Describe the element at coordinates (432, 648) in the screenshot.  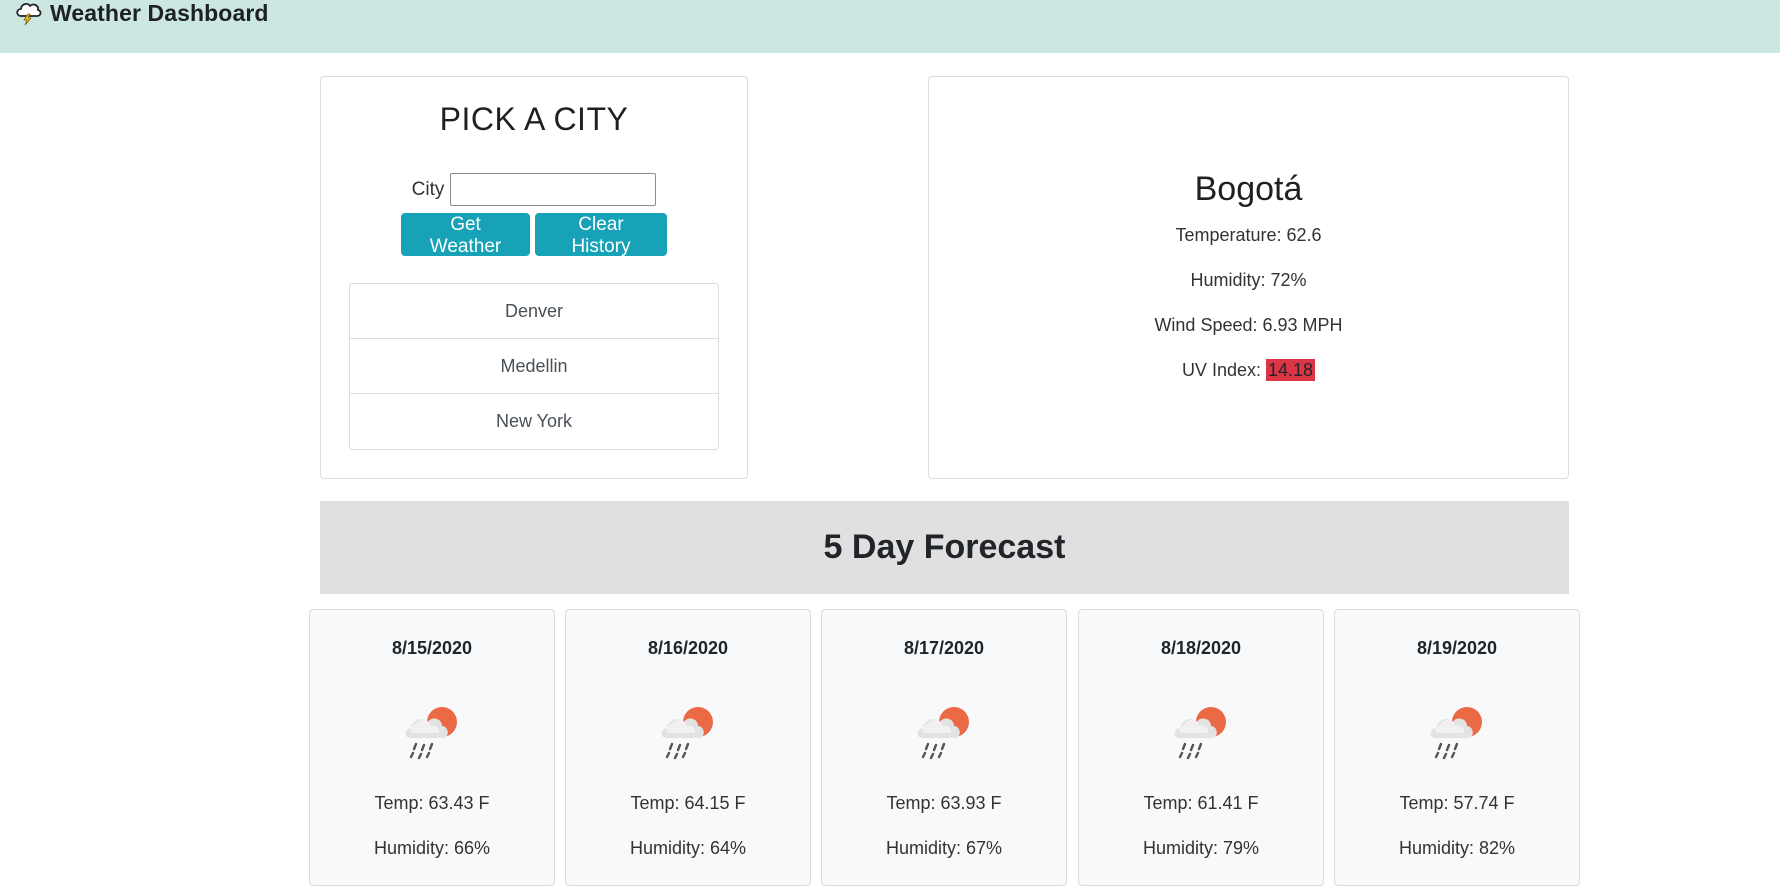
I see `forecast-date: 8/15/2020` at that location.